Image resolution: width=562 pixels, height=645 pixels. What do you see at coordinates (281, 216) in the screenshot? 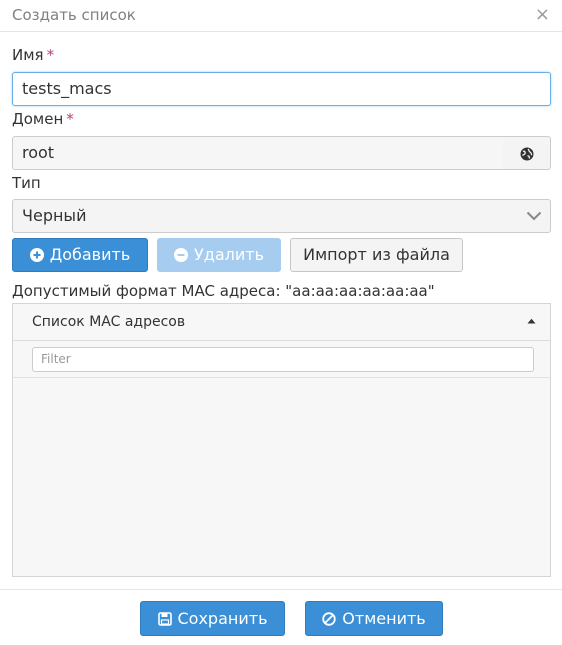
I see `type-select: Черный` at bounding box center [281, 216].